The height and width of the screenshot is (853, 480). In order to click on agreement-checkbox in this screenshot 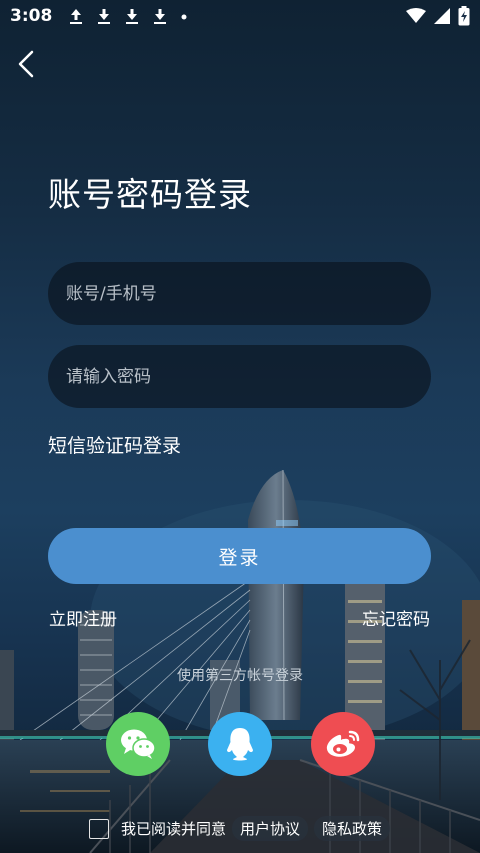, I will do `click(99, 828)`.